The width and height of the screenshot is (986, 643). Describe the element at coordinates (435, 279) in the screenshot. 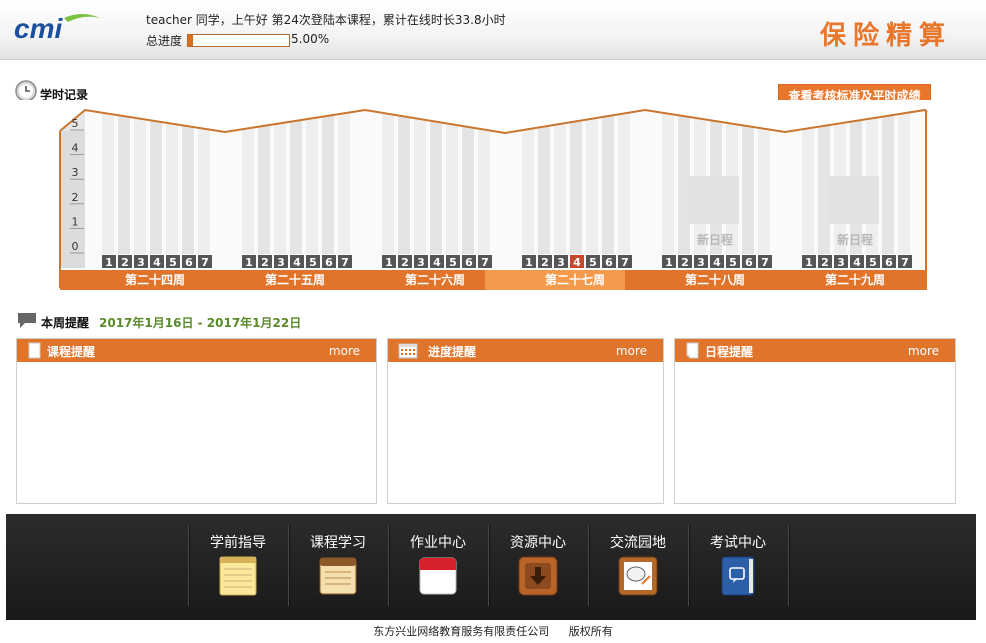

I see `week-label: 第二十六周` at that location.